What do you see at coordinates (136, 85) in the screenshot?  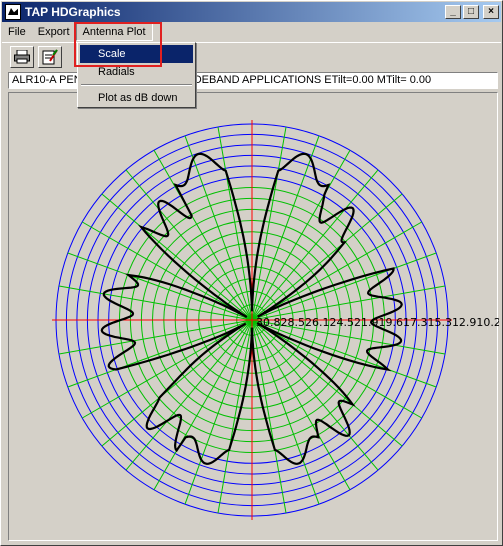 I see `menu-separator` at bounding box center [136, 85].